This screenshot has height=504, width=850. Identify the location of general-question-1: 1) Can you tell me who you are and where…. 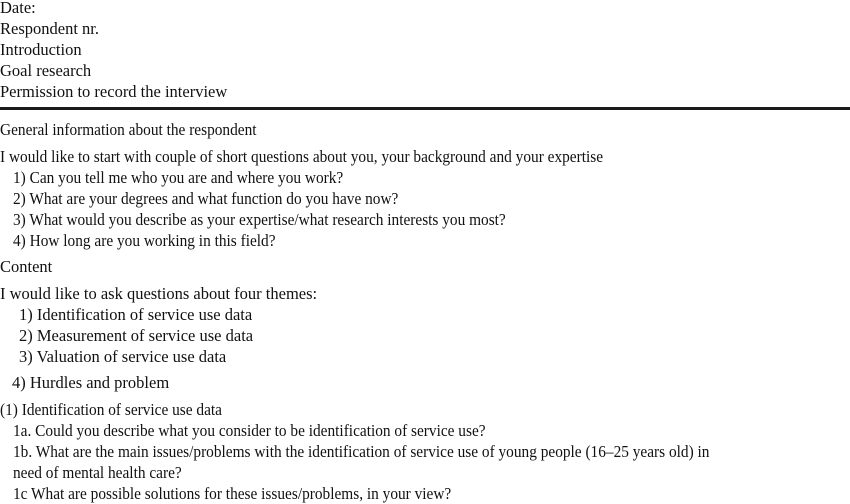
(178, 177).